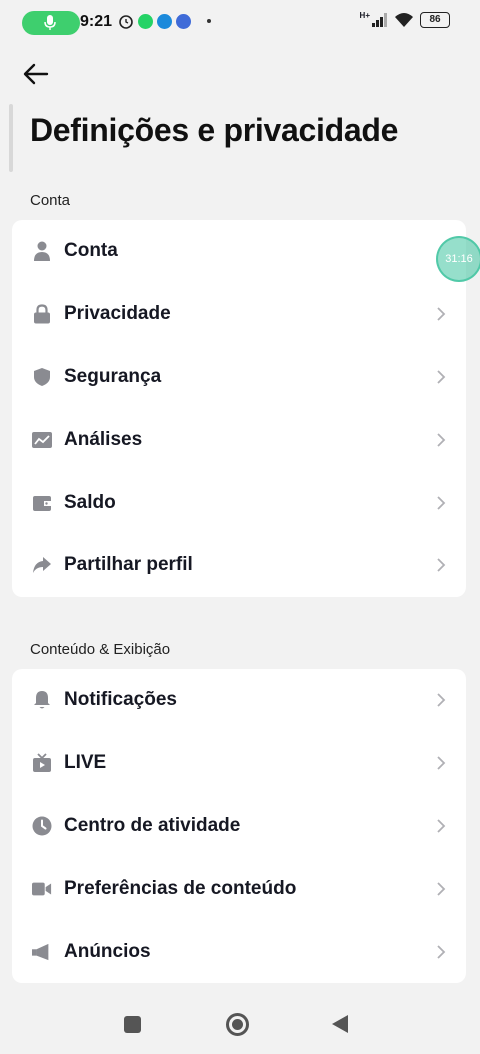  Describe the element at coordinates (103, 439) in the screenshot. I see `settings-item-label: Análises` at that location.